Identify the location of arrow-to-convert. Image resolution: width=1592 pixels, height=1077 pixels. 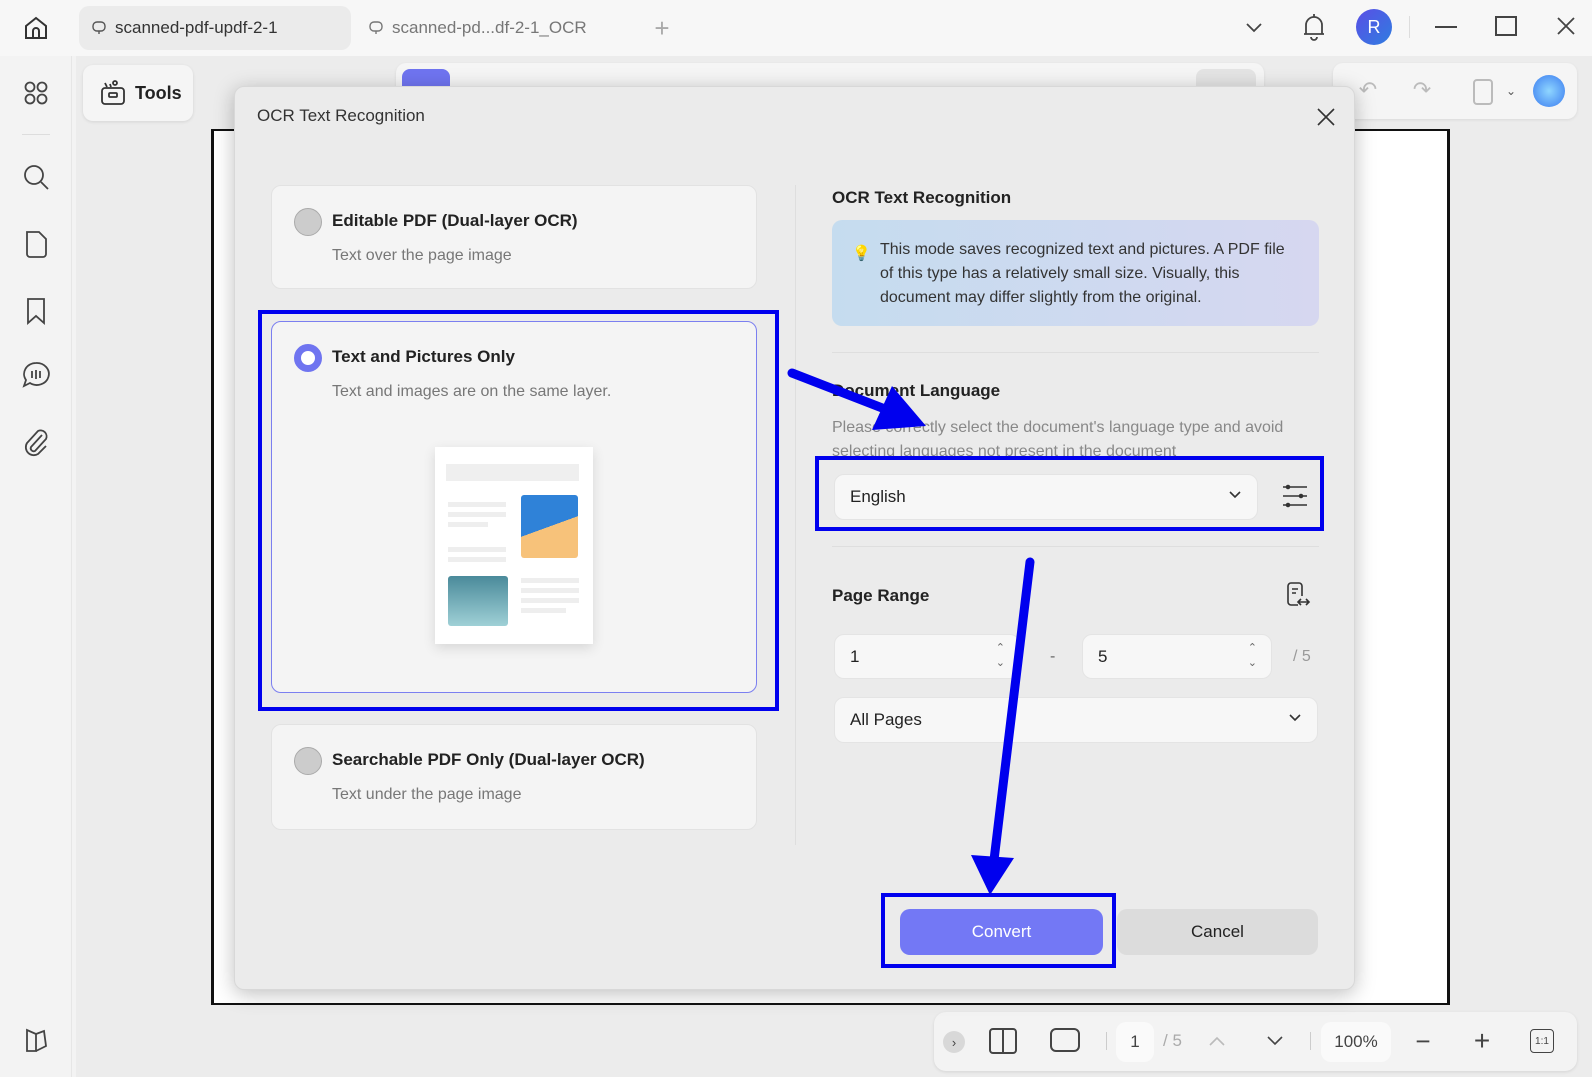
(1003, 726).